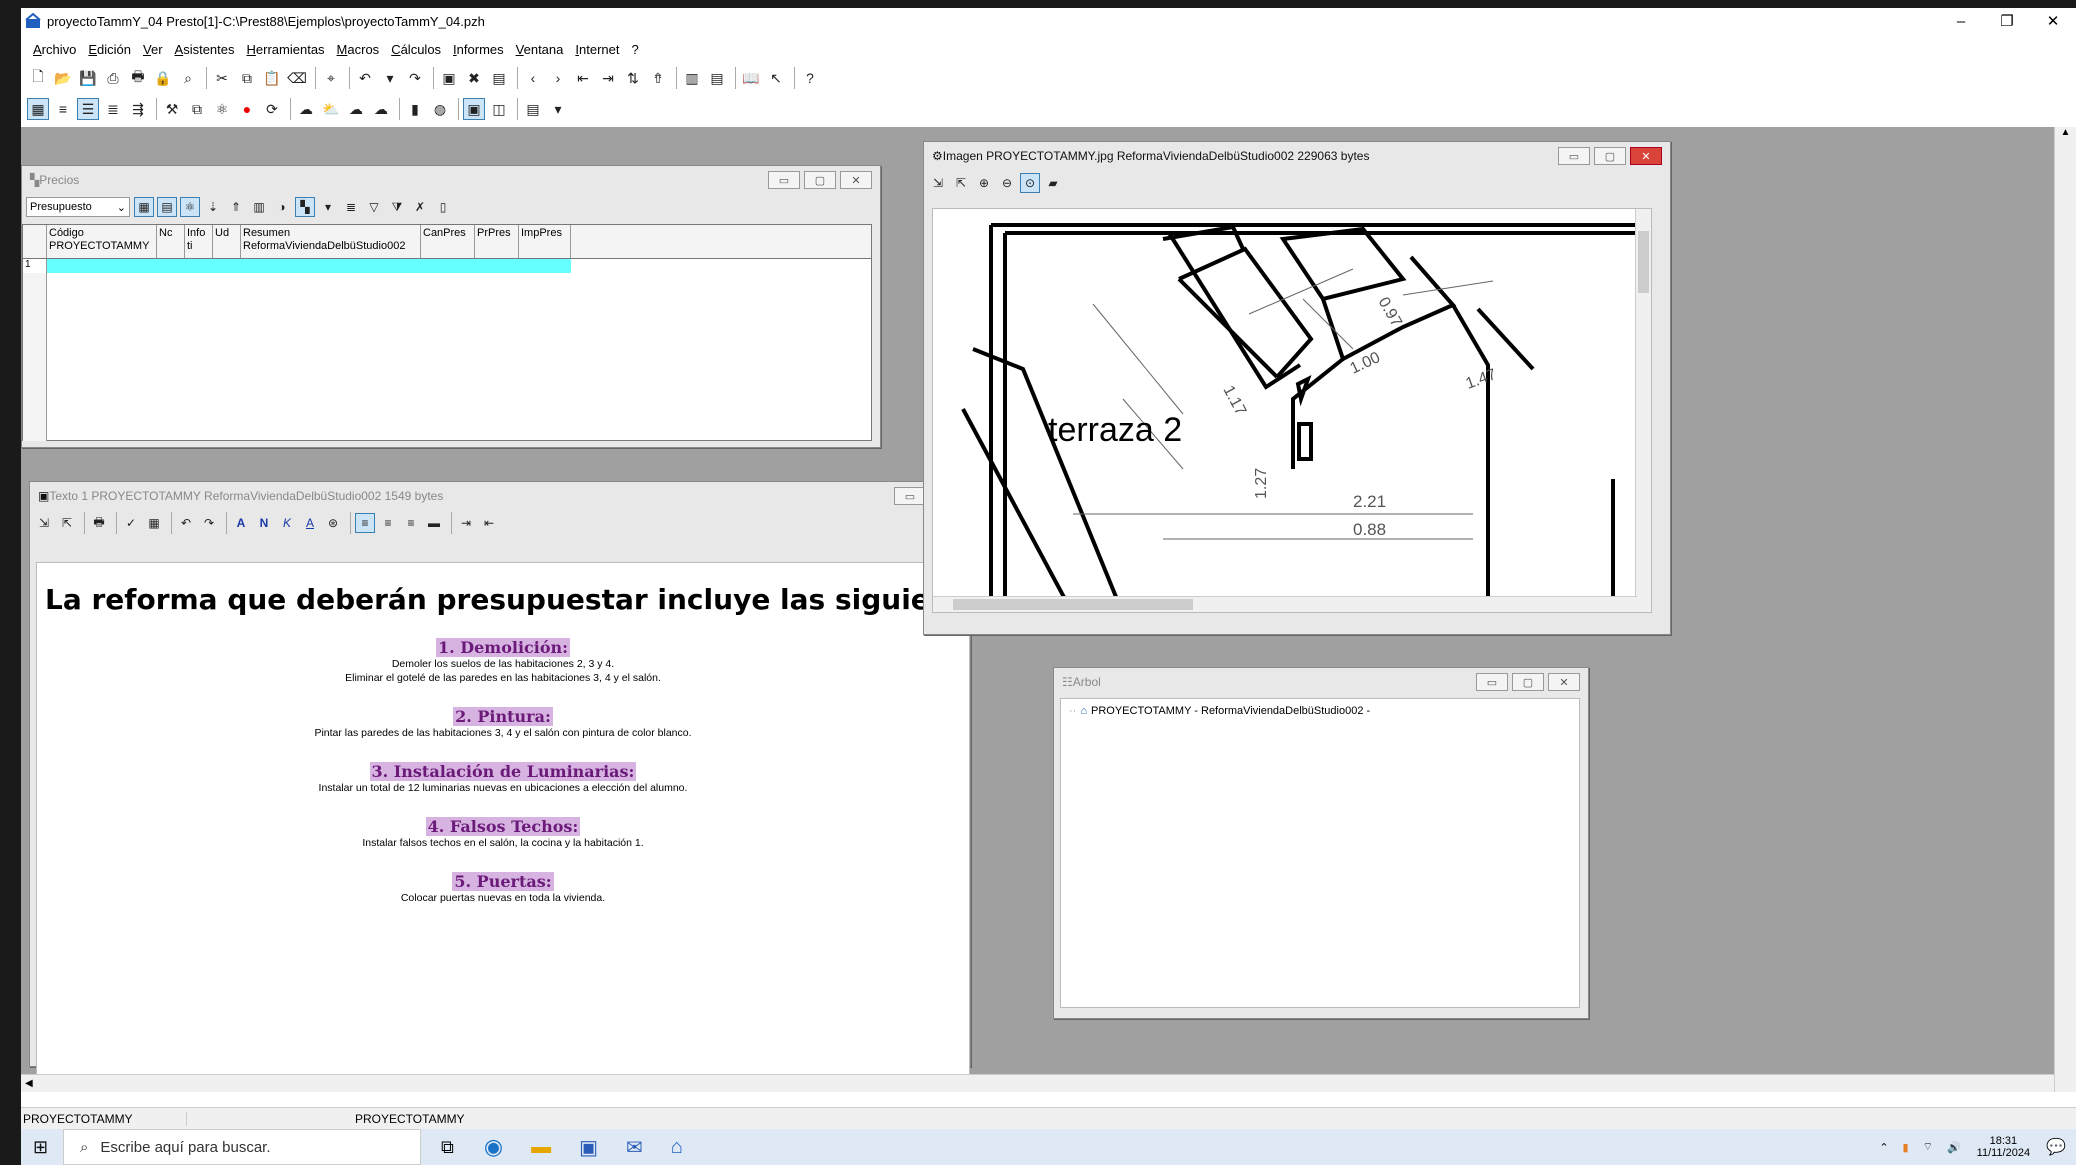 The image size is (2076, 1165). I want to click on col-nc: Nc, so click(171, 241).